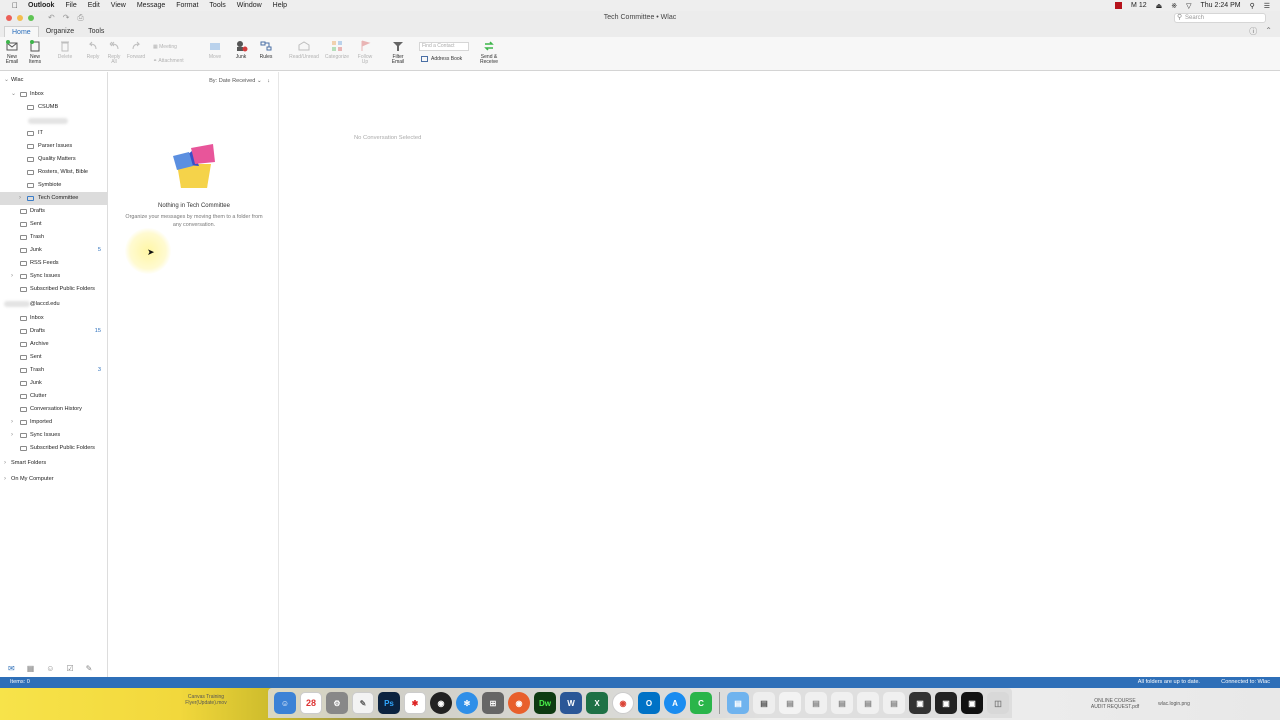 Image resolution: width=1280 pixels, height=720 pixels. What do you see at coordinates (444, 46) in the screenshot?
I see `find-contact-input: Find a Contact` at bounding box center [444, 46].